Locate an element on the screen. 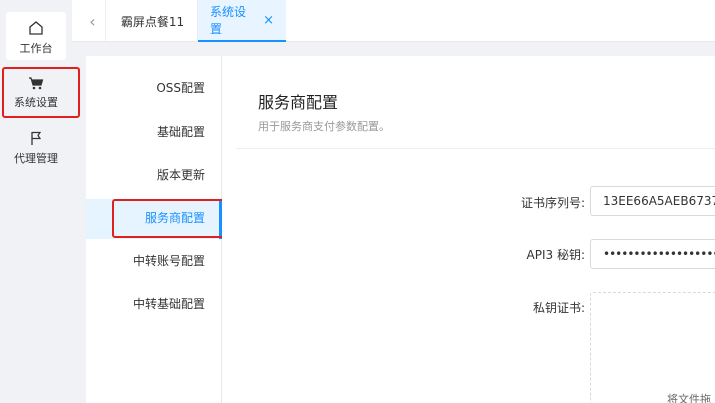 The width and height of the screenshot is (715, 403). rail-item-home: 工作台 is located at coordinates (36, 36).